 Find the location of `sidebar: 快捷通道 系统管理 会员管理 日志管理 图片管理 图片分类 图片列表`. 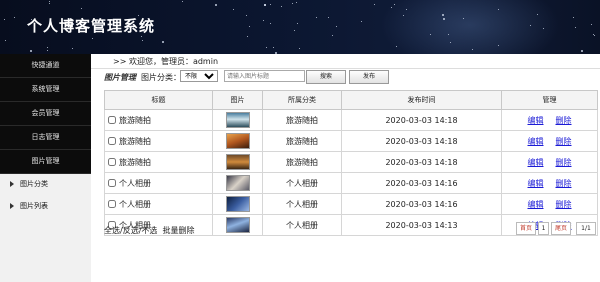

sidebar: 快捷通道 系统管理 会员管理 日志管理 图片管理 图片分类 图片列表 is located at coordinates (45, 168).